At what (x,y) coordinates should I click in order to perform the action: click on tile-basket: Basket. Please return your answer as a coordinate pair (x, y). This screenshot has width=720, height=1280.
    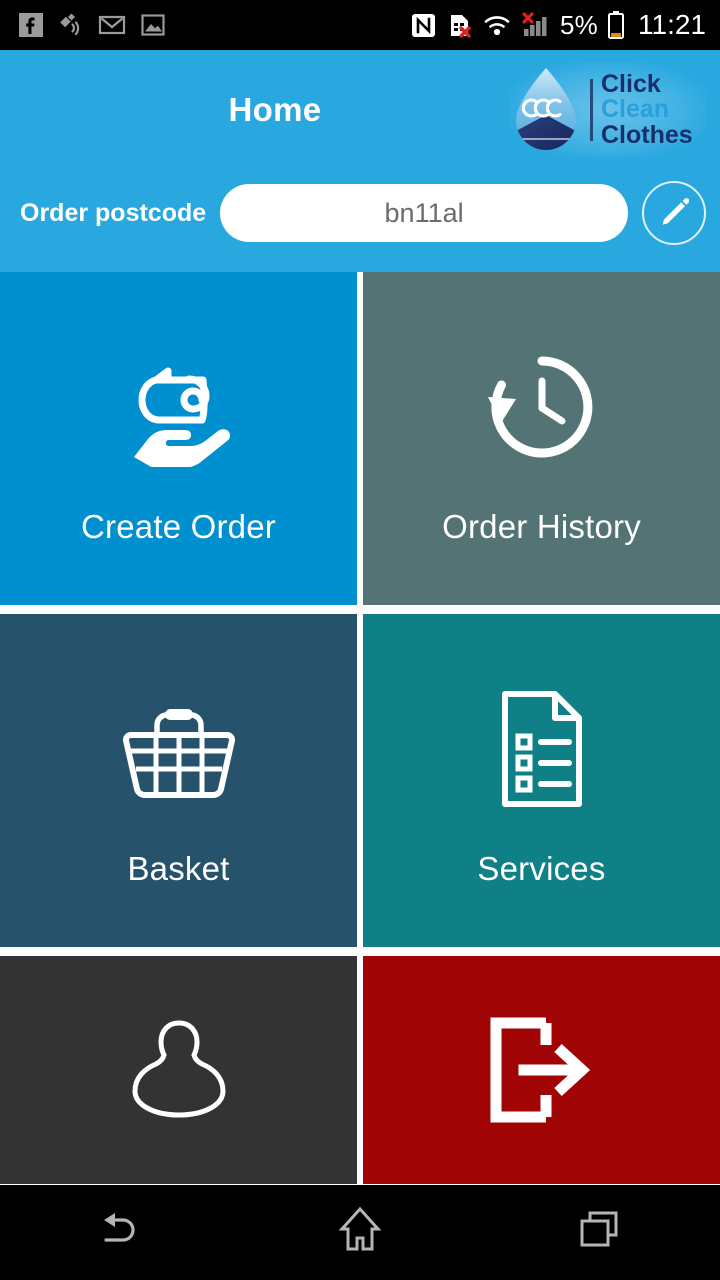
    Looking at the image, I should click on (178, 781).